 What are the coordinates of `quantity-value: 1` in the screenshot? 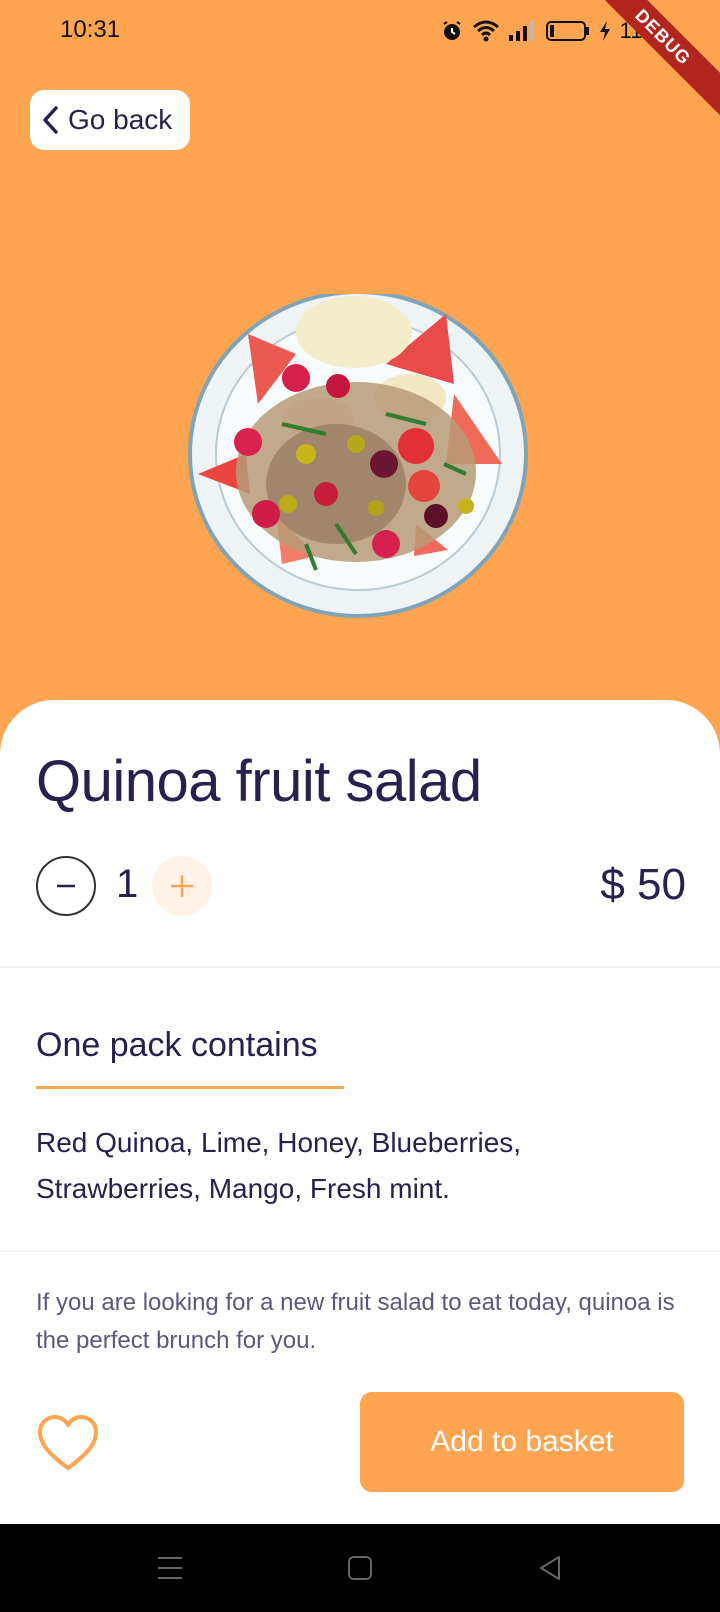 It's located at (127, 884).